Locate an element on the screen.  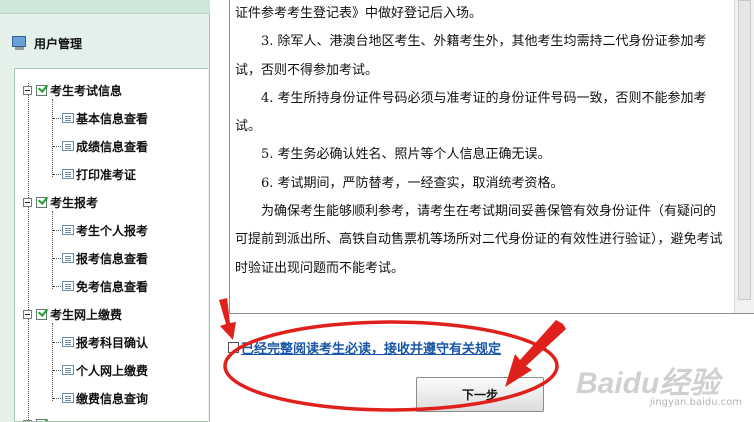
scrollbar-thumb is located at coordinates (744, 150).